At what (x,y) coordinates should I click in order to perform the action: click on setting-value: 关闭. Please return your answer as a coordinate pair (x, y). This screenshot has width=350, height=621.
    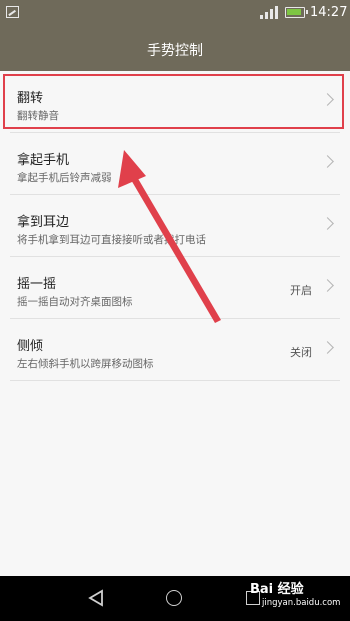
    Looking at the image, I should click on (301, 352).